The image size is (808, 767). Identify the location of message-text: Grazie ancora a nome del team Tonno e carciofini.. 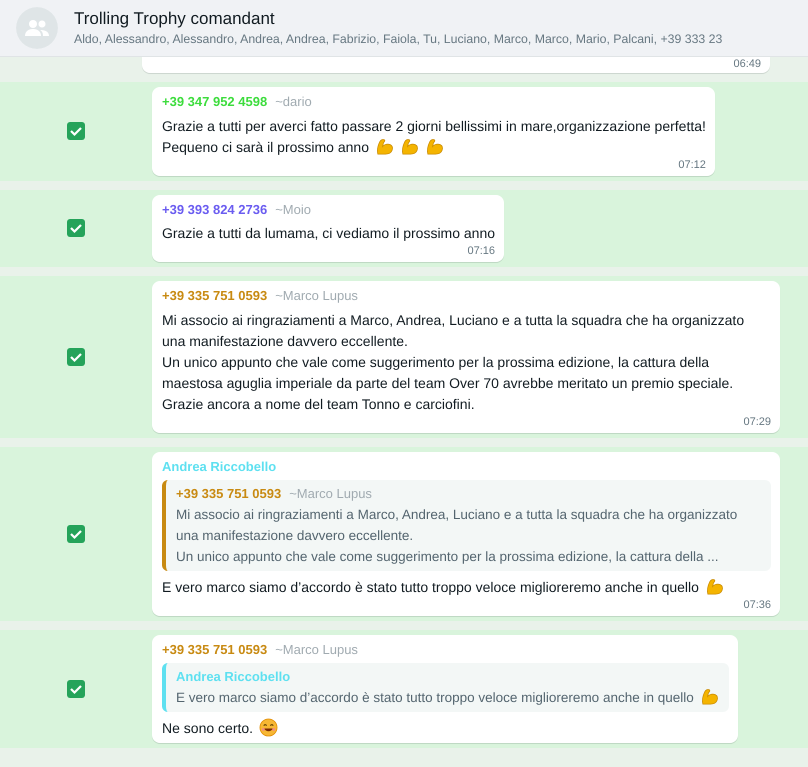
(319, 404).